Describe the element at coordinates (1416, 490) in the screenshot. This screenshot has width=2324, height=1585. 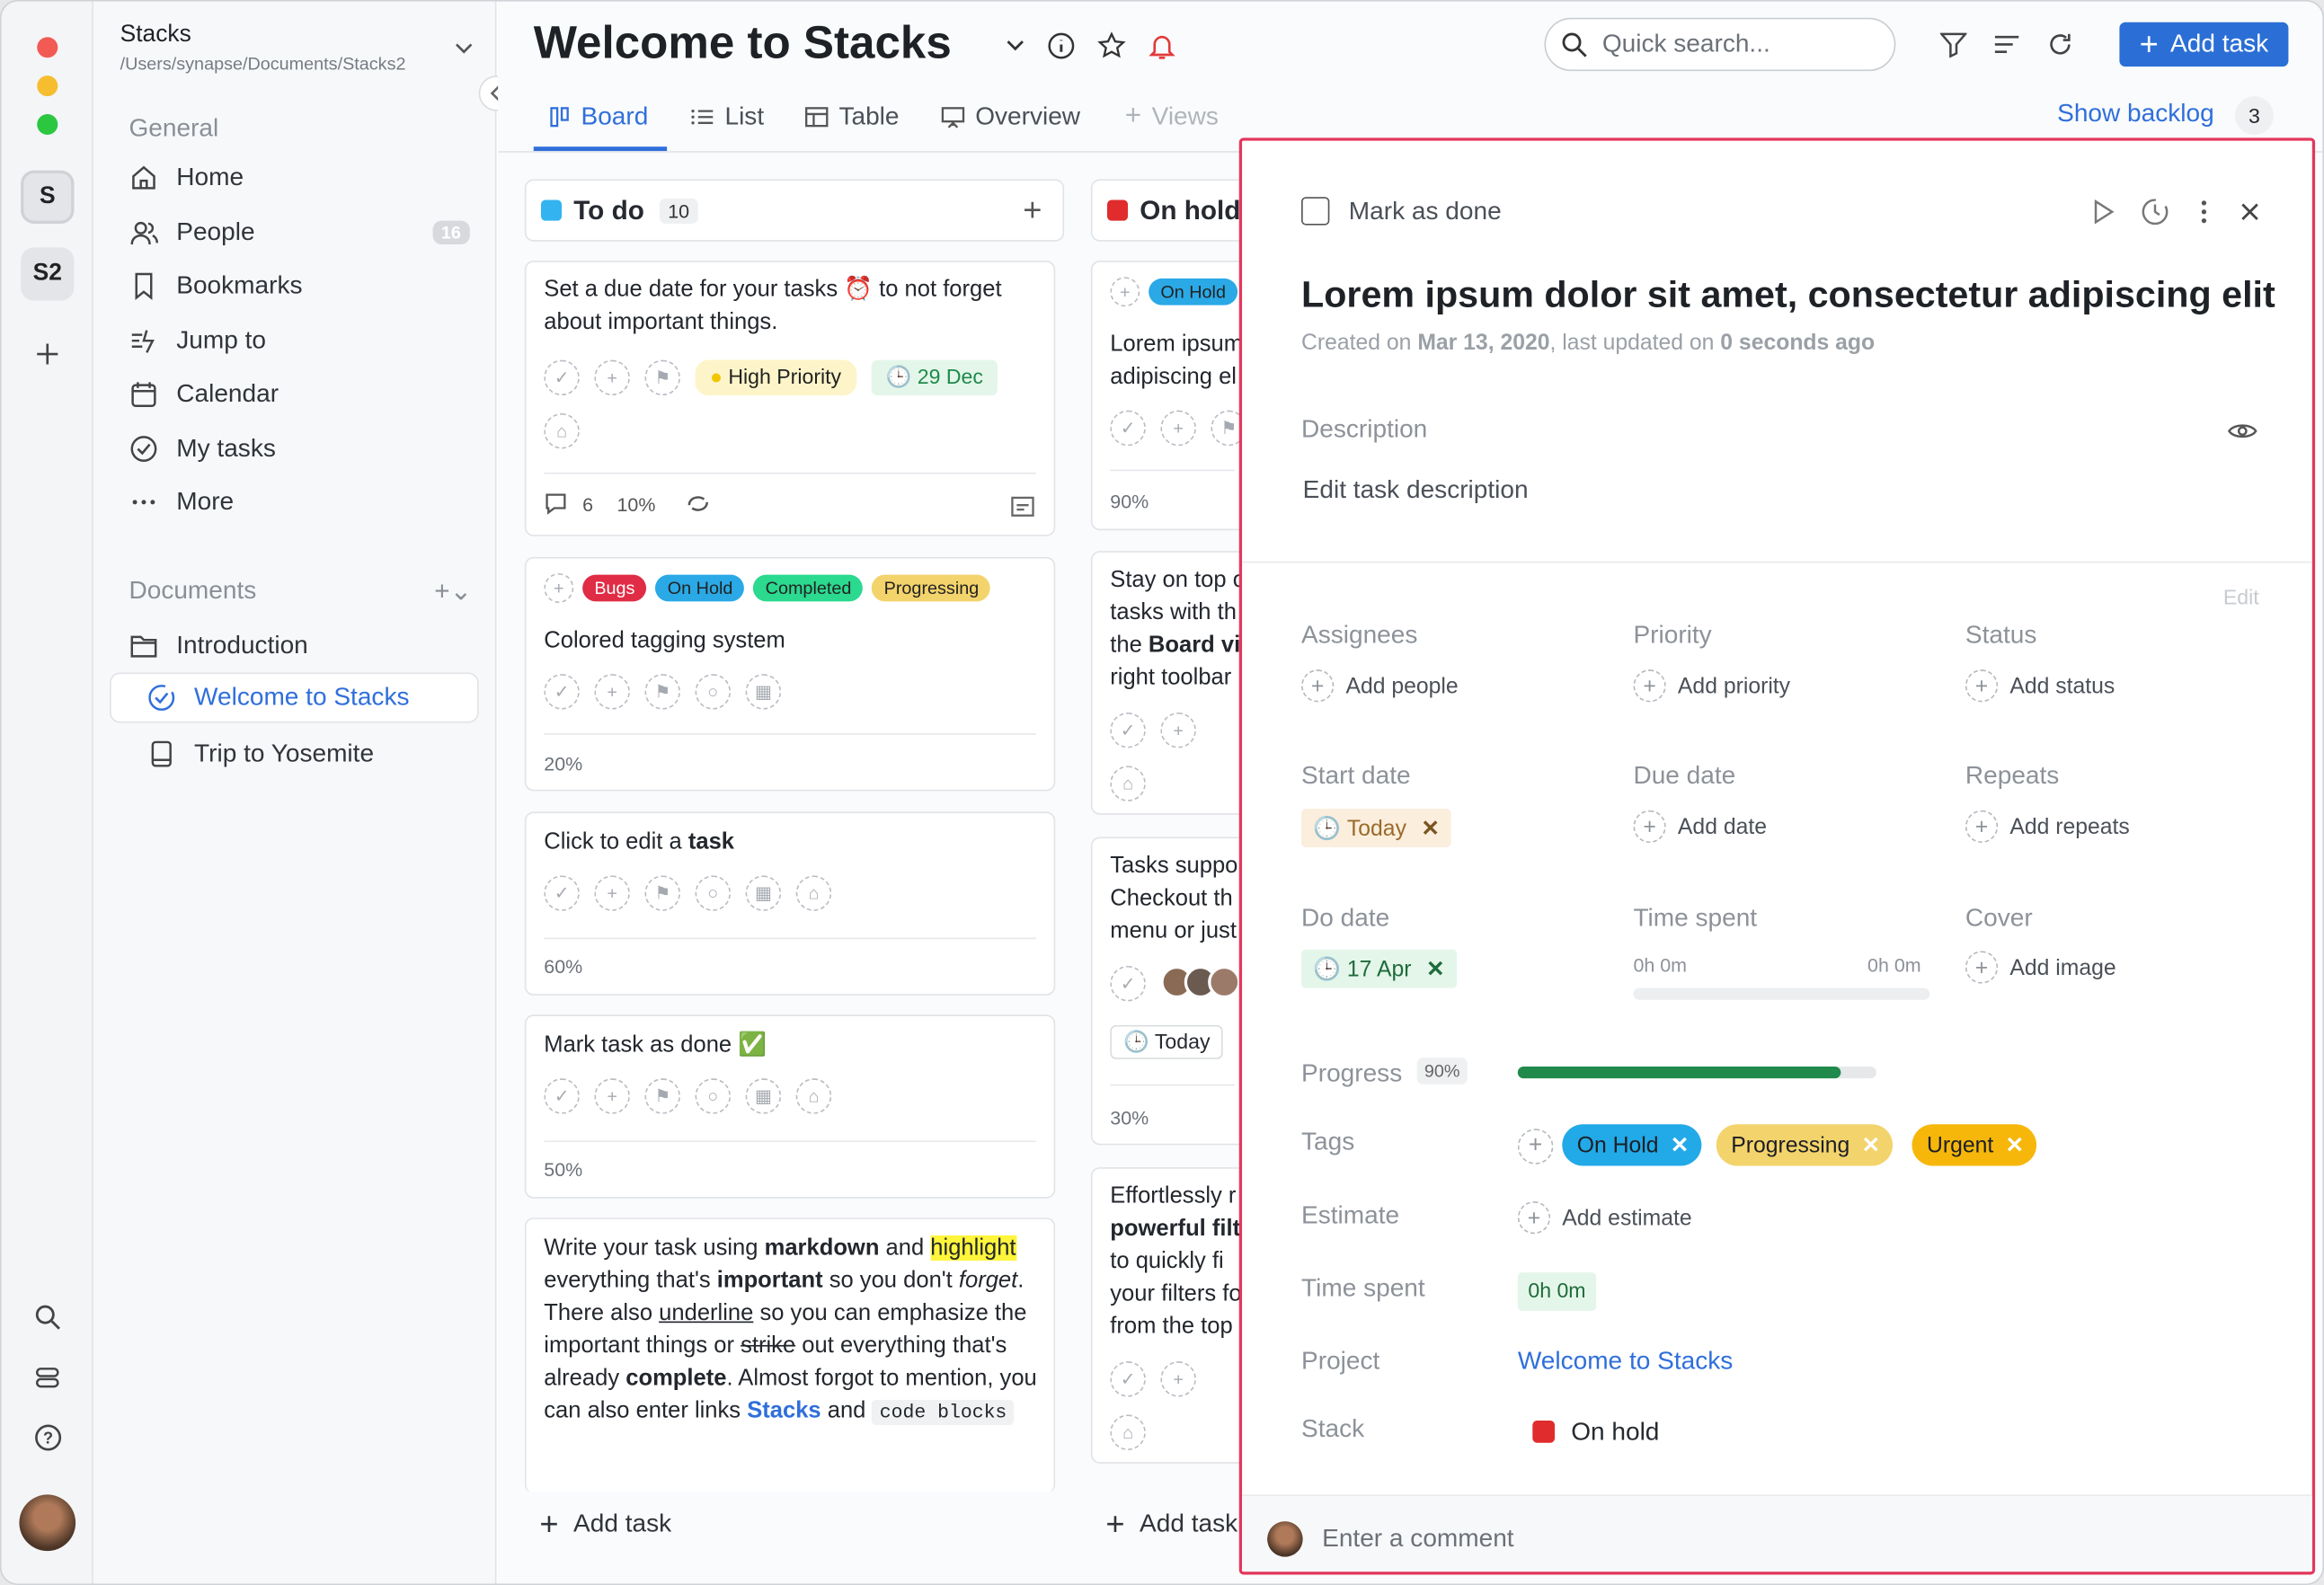
I see `description-input: Edit task description` at that location.